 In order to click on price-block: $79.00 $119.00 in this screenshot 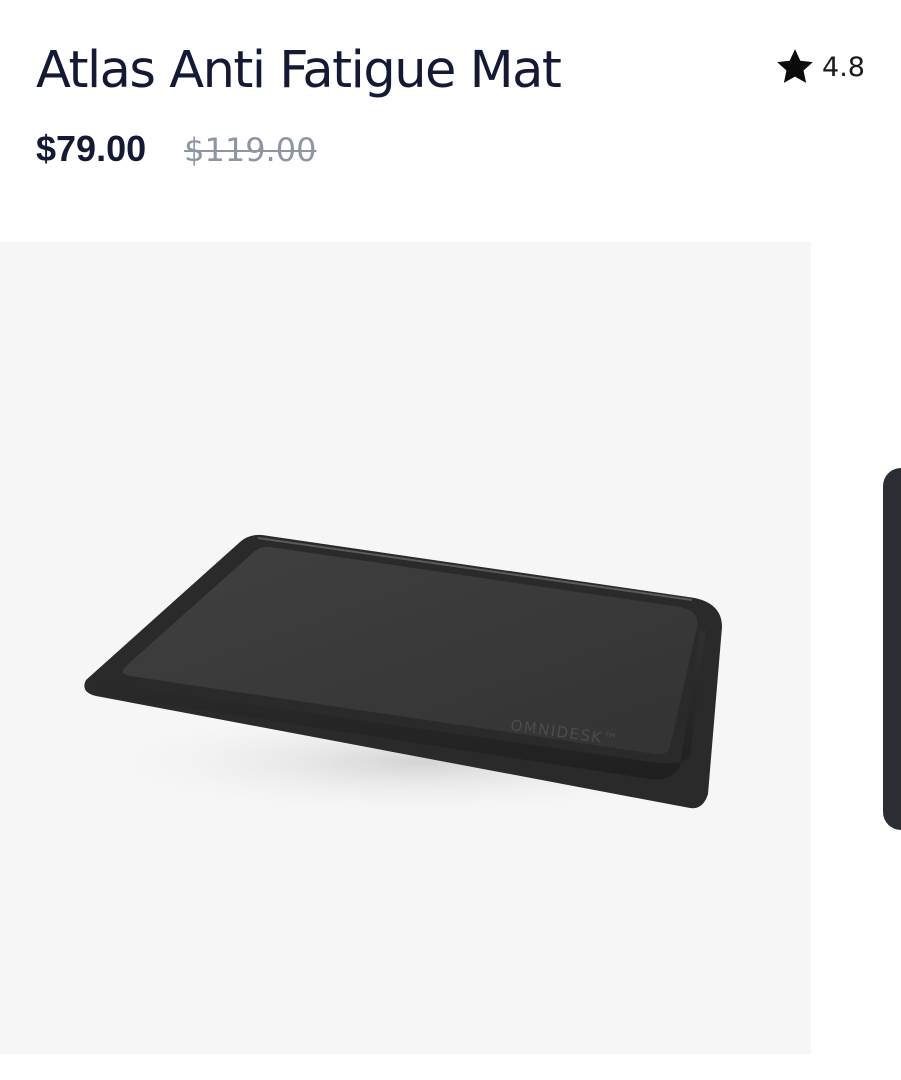, I will do `click(176, 149)`.